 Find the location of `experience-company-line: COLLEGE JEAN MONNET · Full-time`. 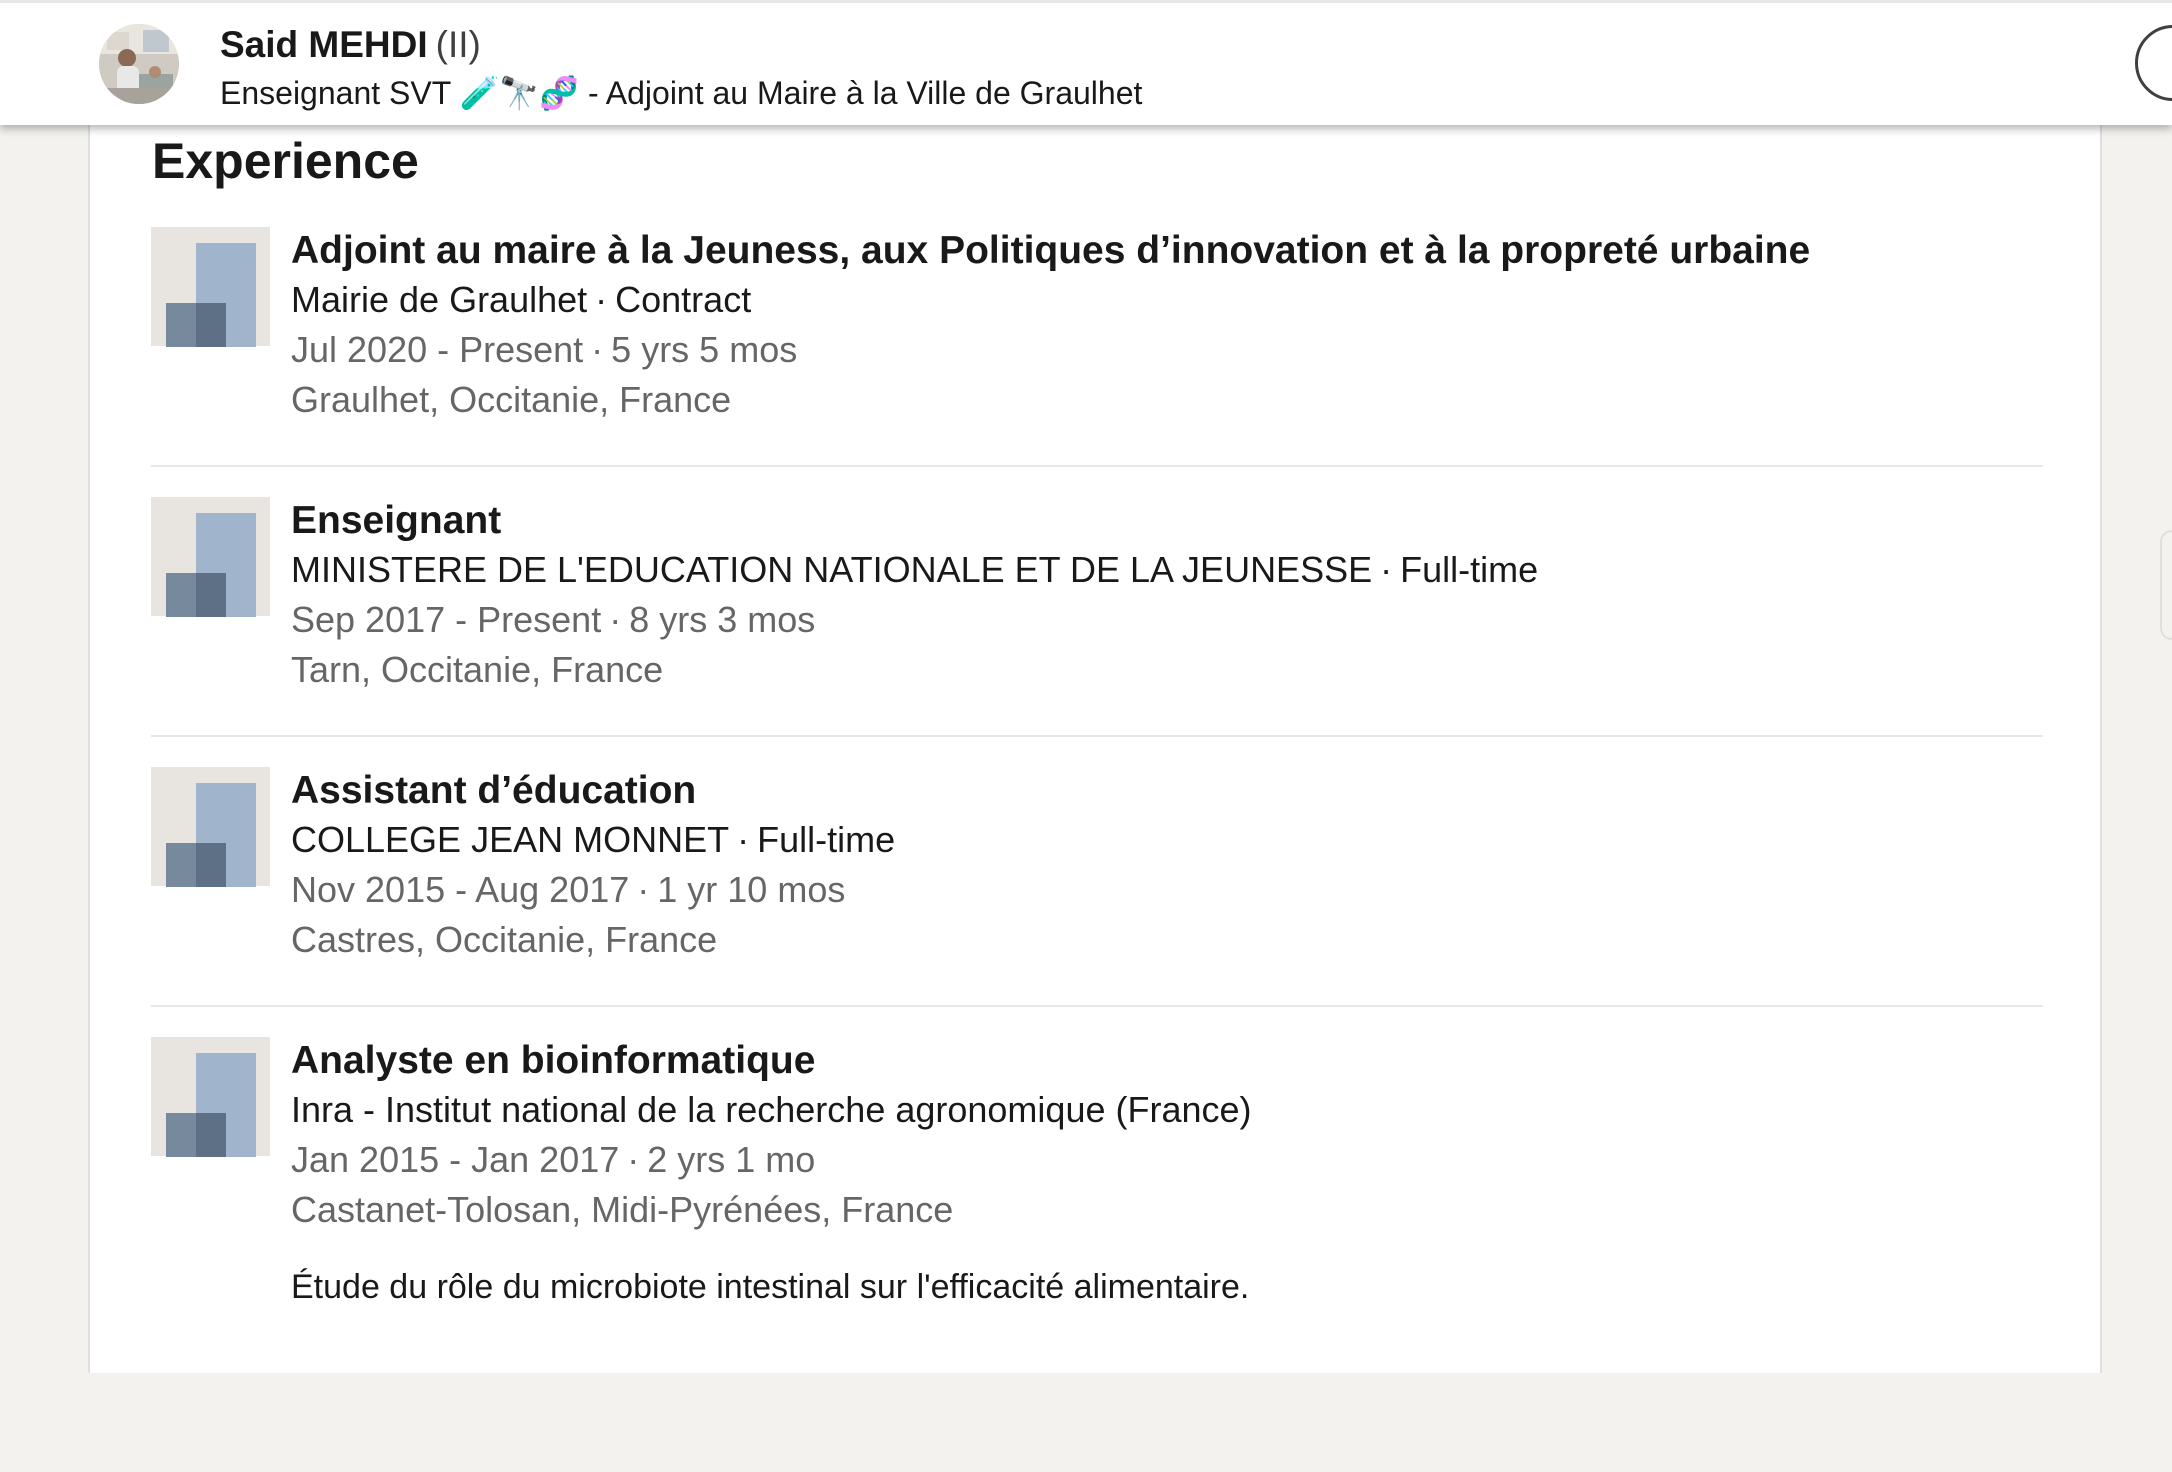

experience-company-line: COLLEGE JEAN MONNET · Full-time is located at coordinates (593, 840).